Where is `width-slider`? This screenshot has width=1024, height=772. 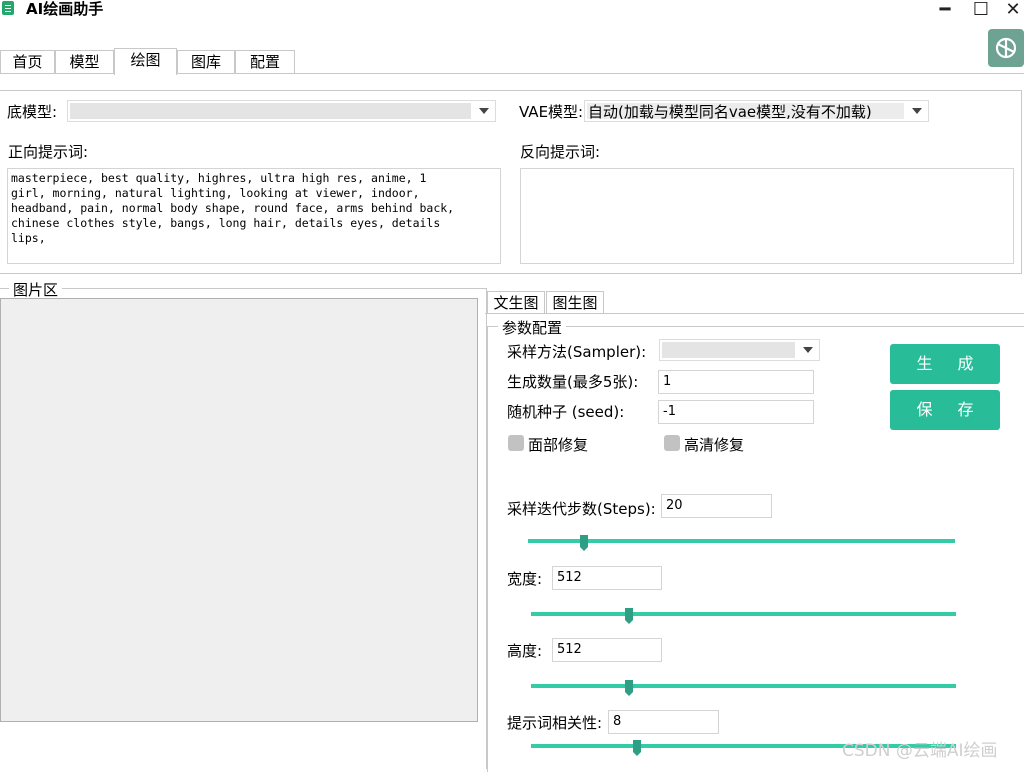
width-slider is located at coordinates (743, 614).